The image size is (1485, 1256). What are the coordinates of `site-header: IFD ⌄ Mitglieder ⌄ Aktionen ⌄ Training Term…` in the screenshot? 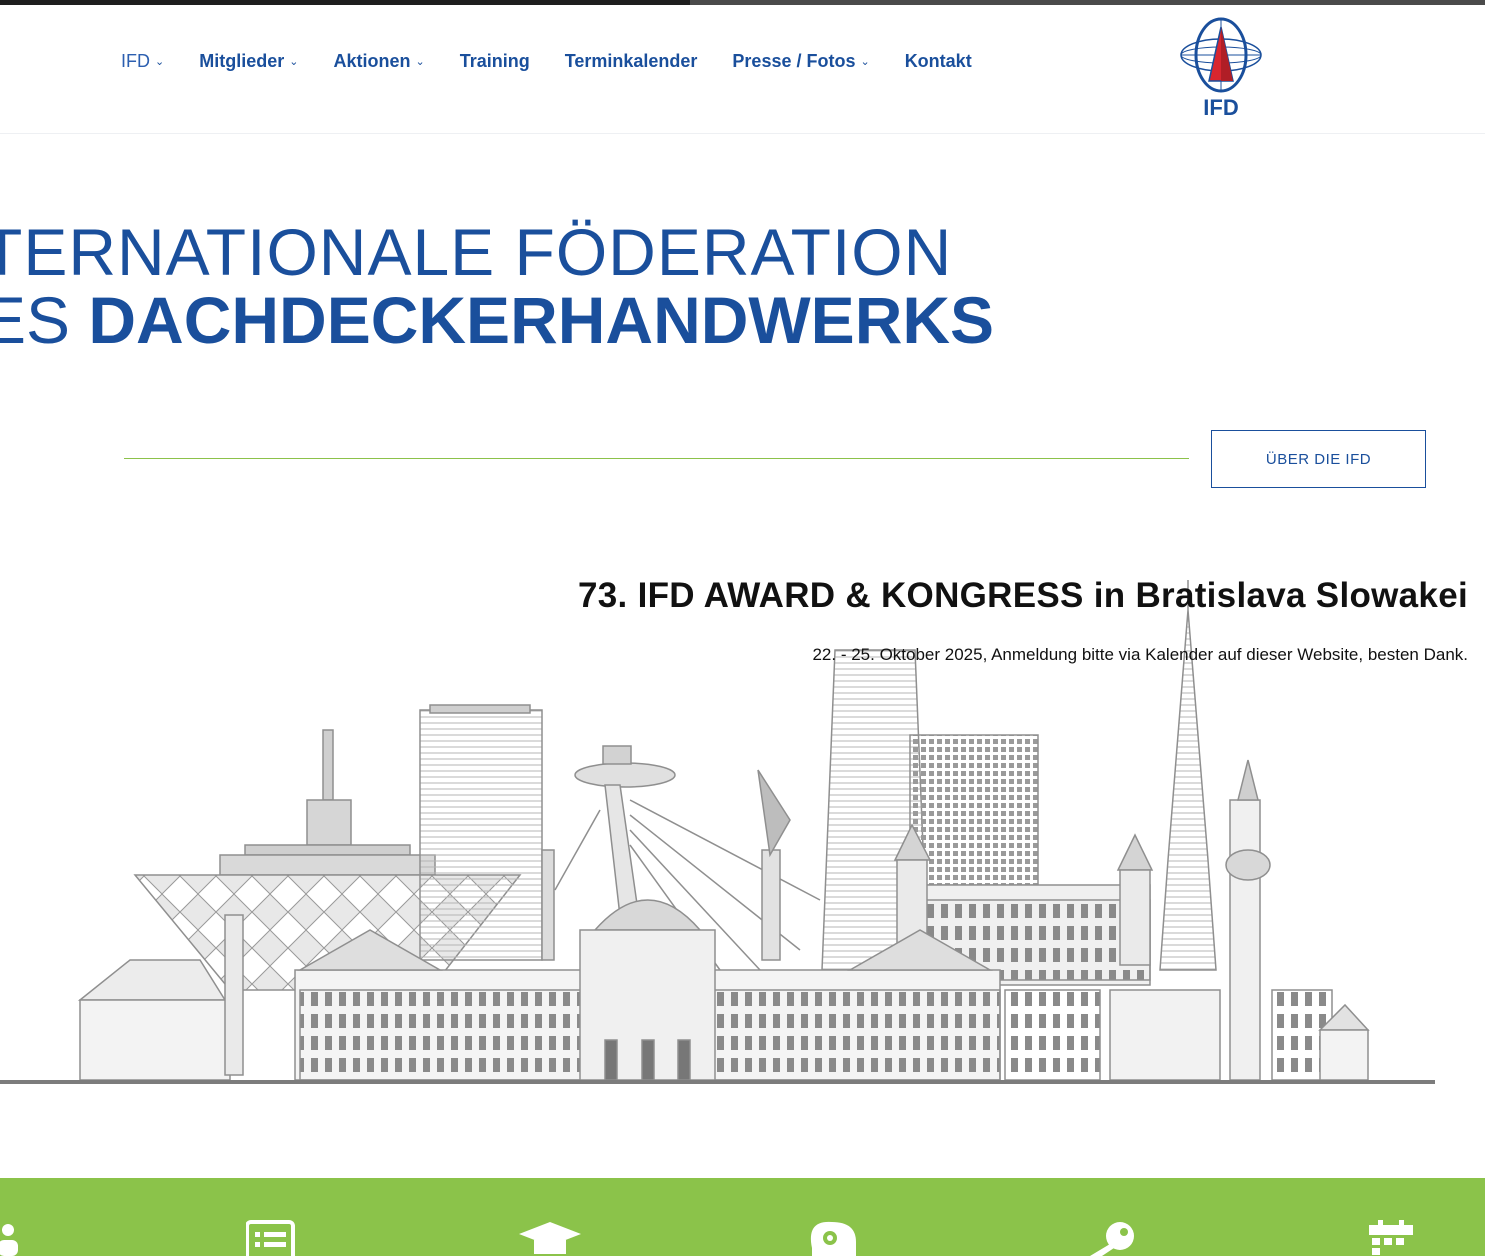 It's located at (742, 69).